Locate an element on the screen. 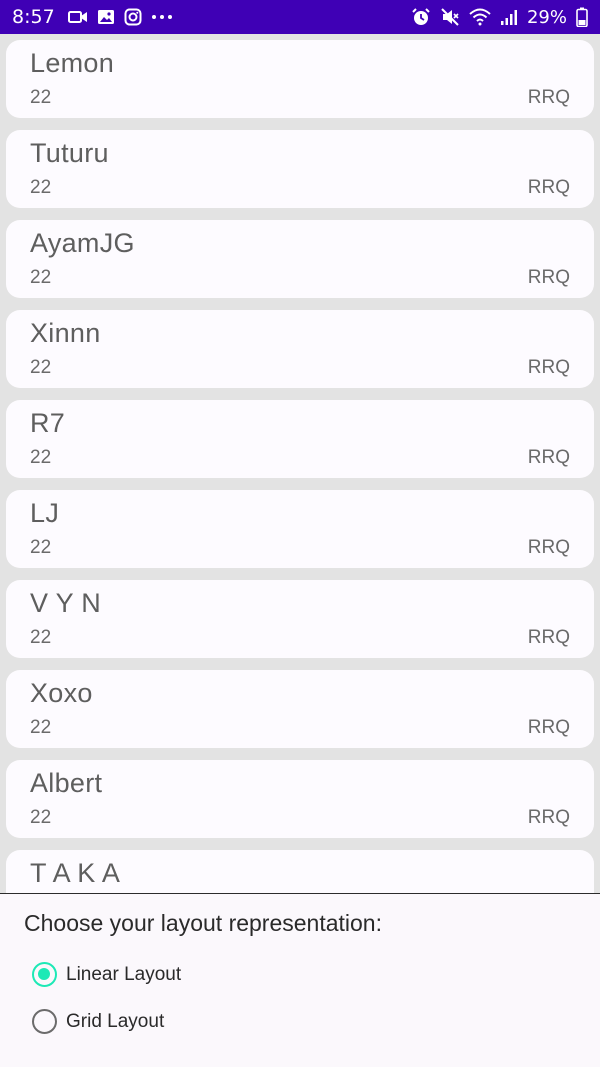  player-card: R7 22 RRQ is located at coordinates (300, 439).